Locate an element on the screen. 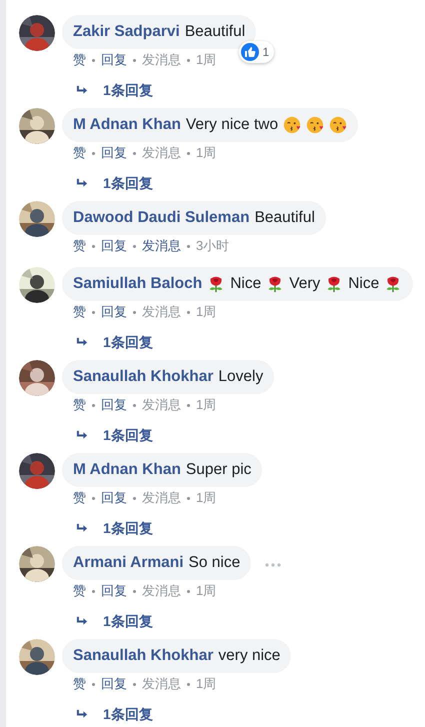 The width and height of the screenshot is (425, 727). comment-text: So nice is located at coordinates (214, 563).